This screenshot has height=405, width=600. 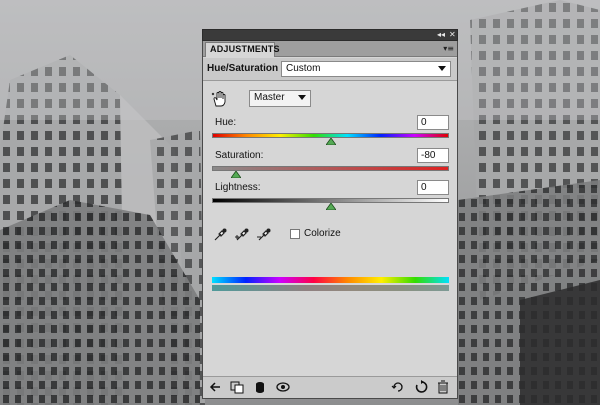 I want to click on colorize-label: Colorize, so click(x=322, y=233).